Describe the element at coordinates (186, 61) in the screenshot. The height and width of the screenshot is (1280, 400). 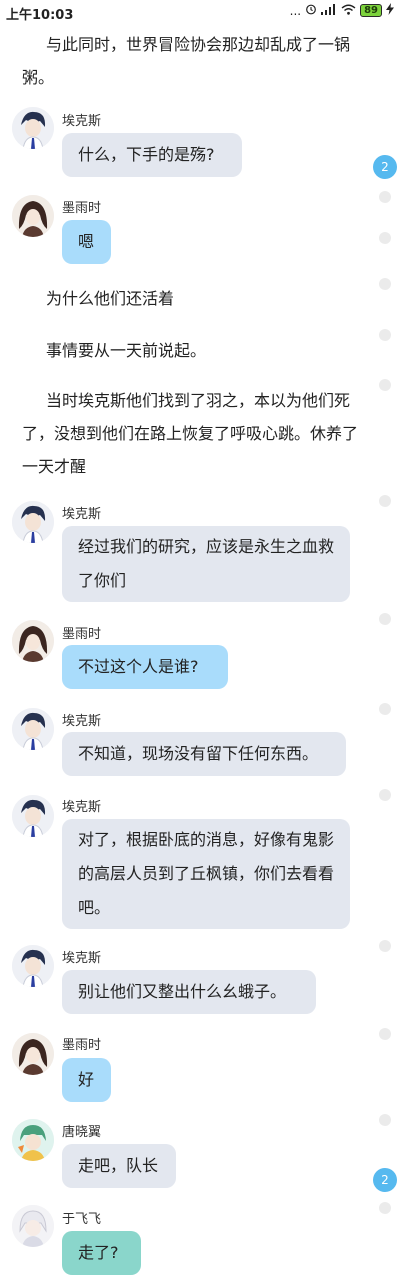
I see `narration-text: 与此同时，世界冒险协会那边却乱成了一锅粥。` at that location.